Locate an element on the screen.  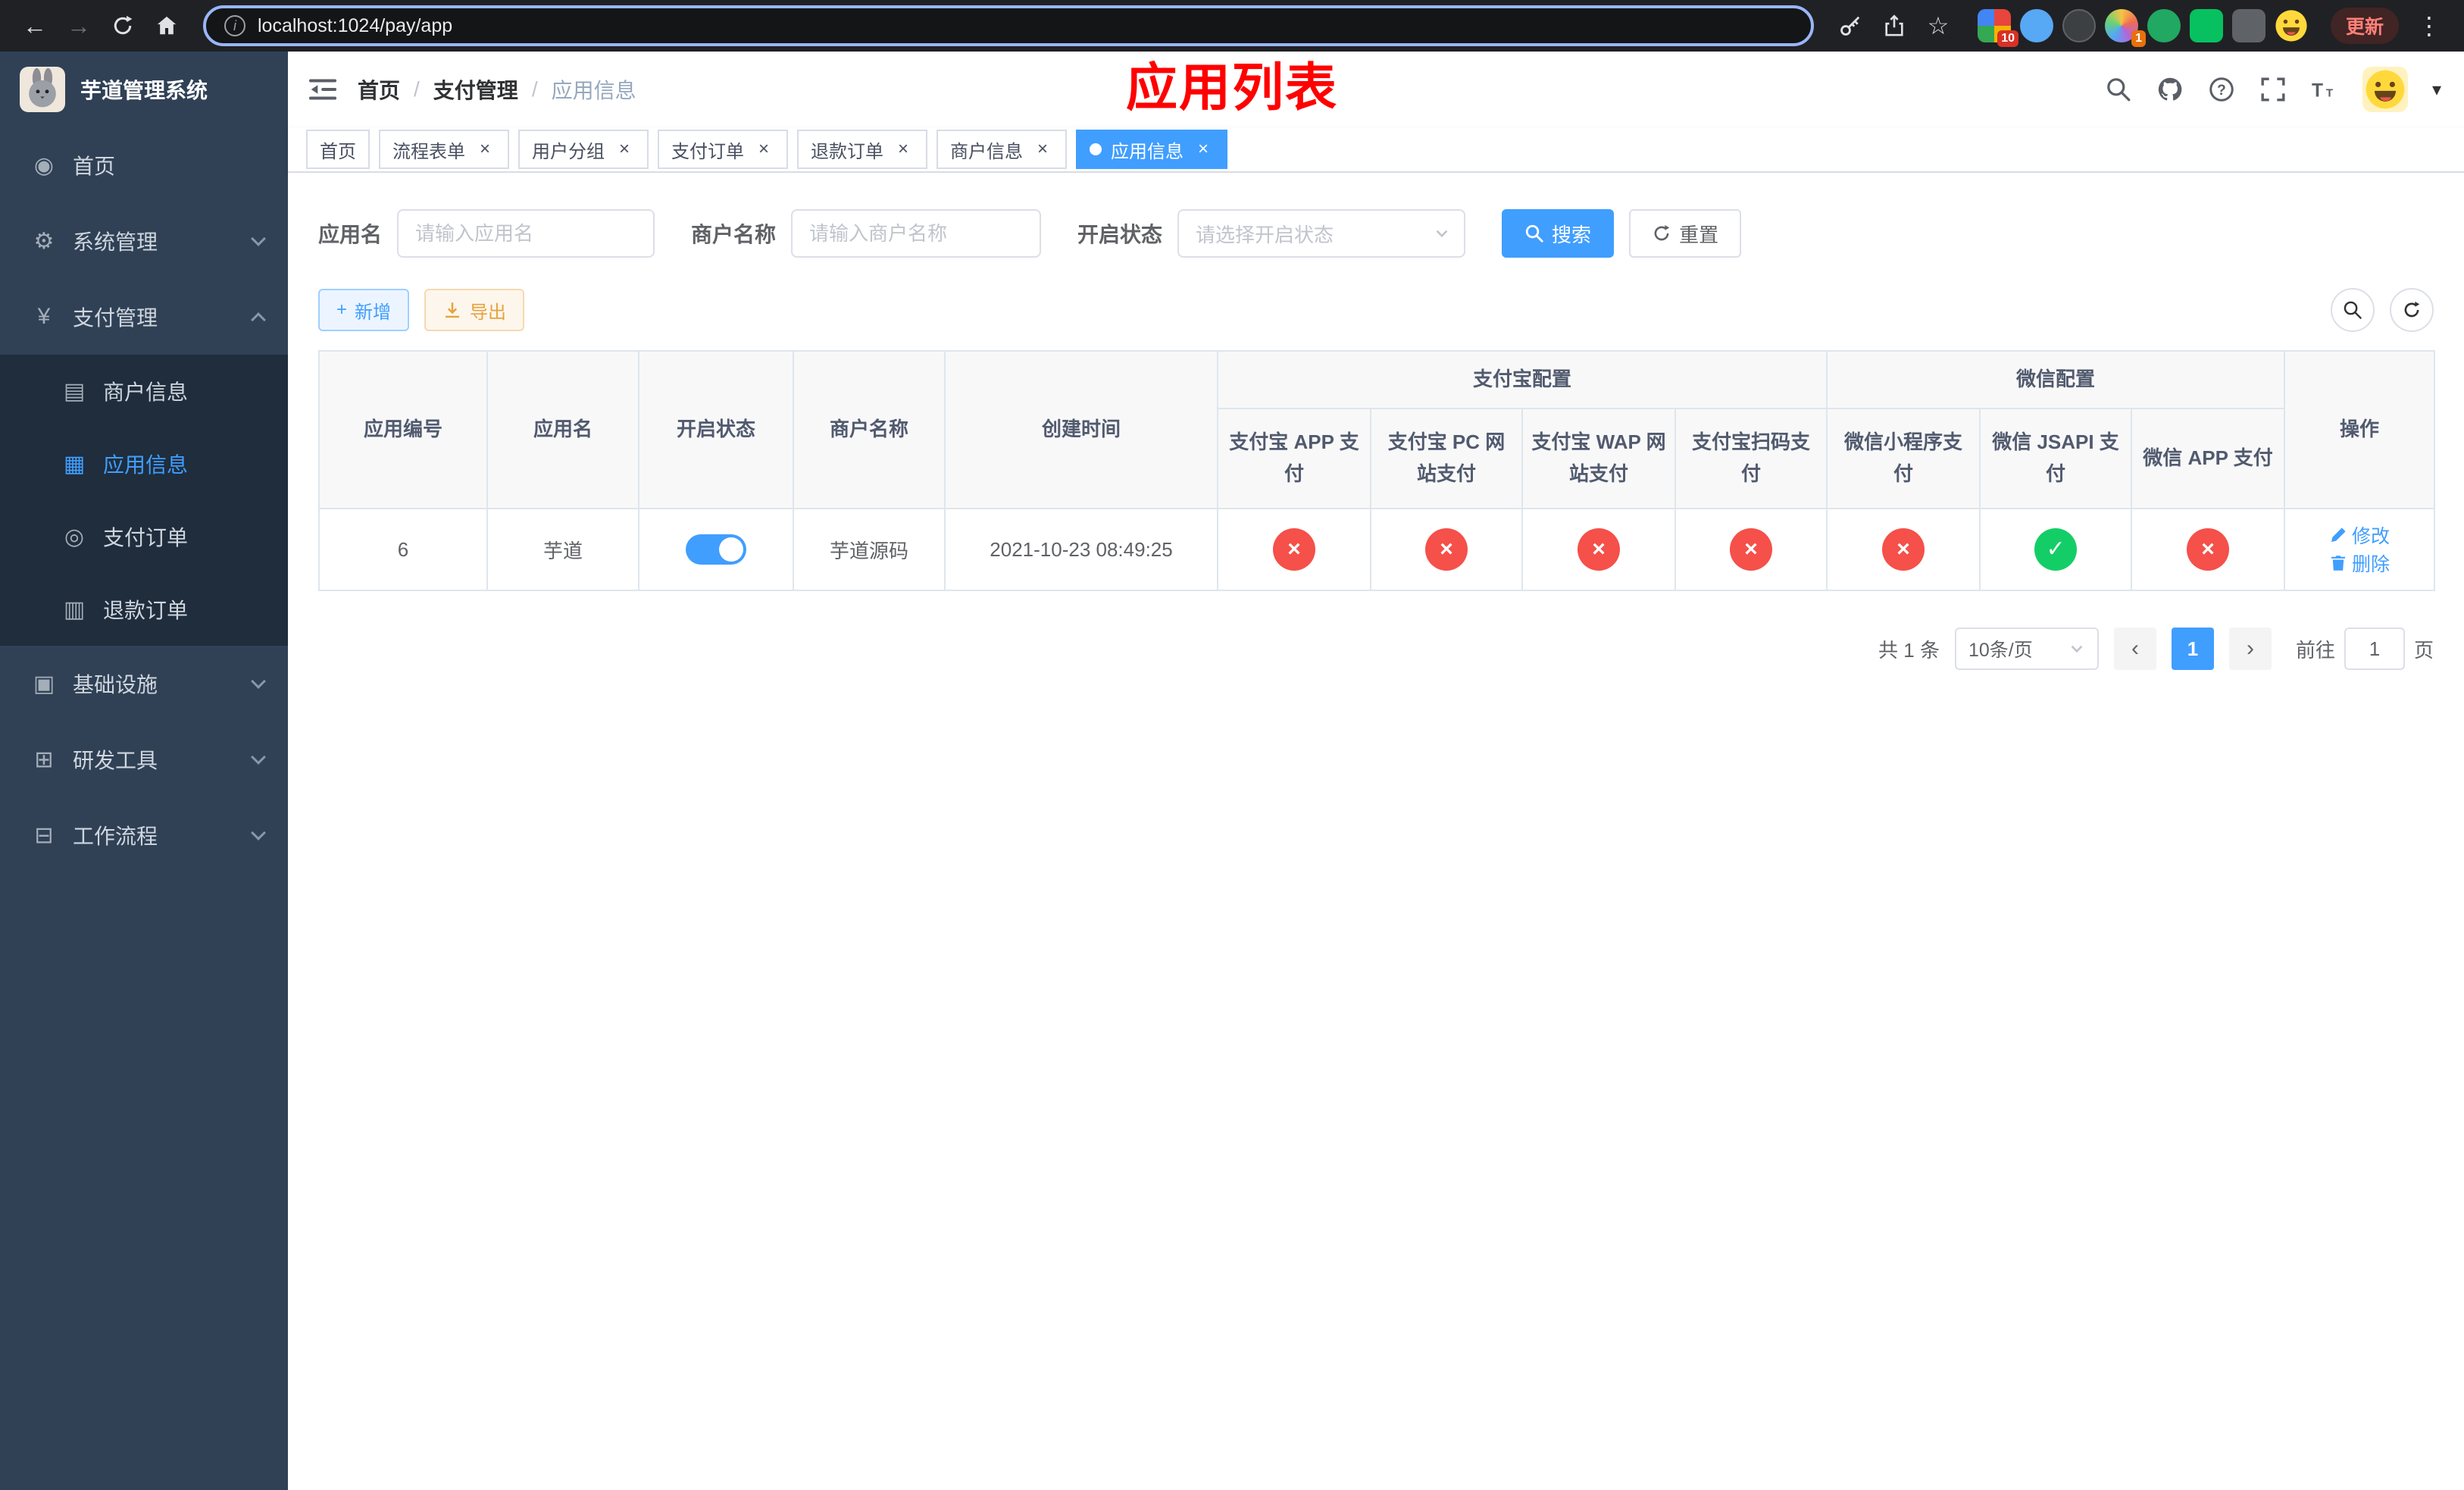
navbar-actions: ? TT ▾ is located at coordinates (2273, 89).